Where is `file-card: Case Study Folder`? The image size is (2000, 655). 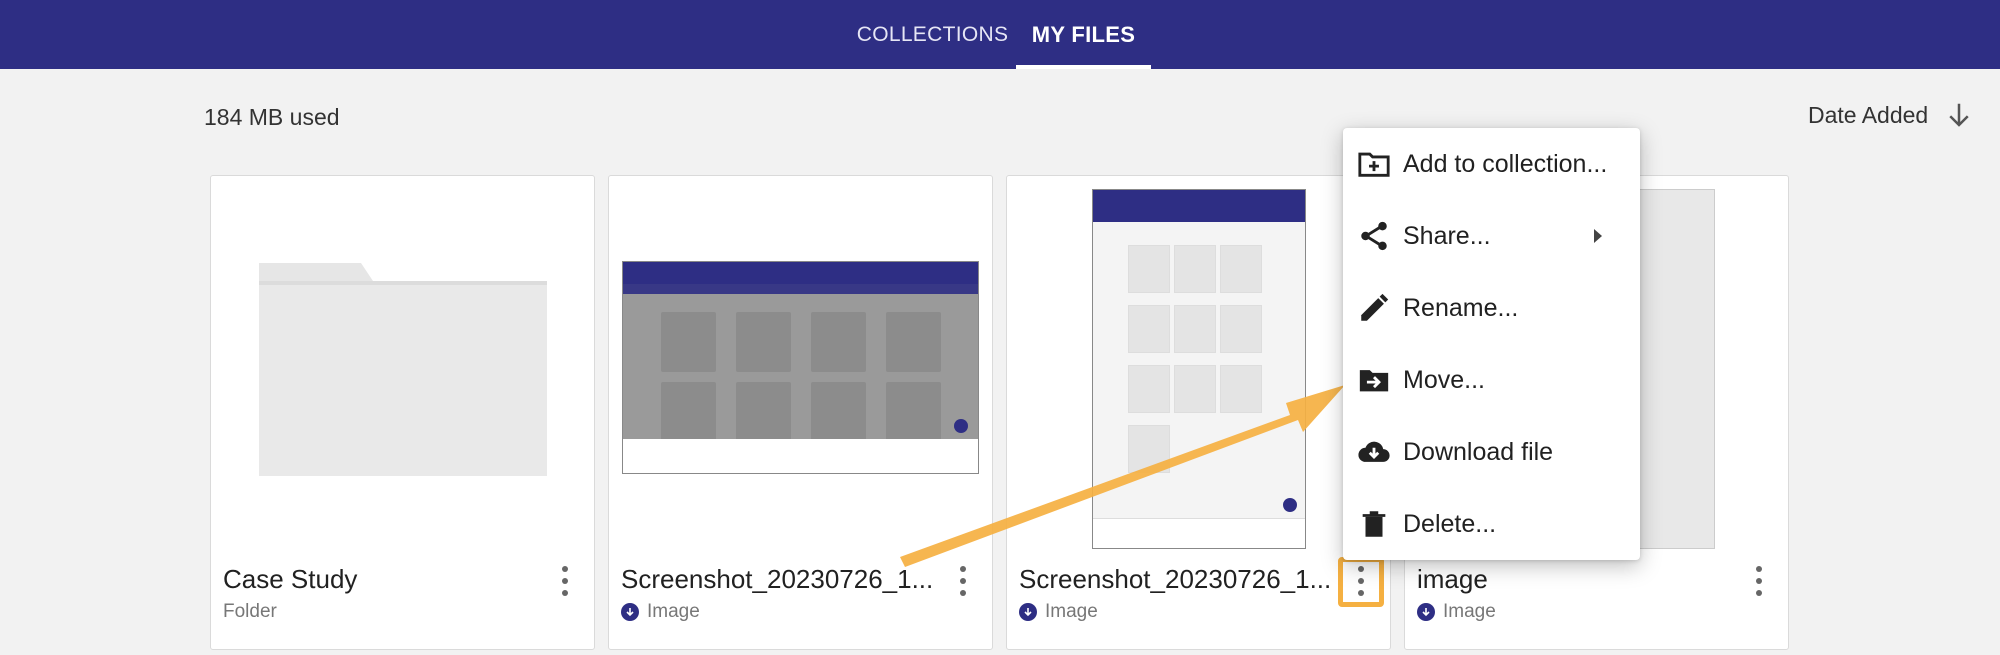 file-card: Case Study Folder is located at coordinates (402, 412).